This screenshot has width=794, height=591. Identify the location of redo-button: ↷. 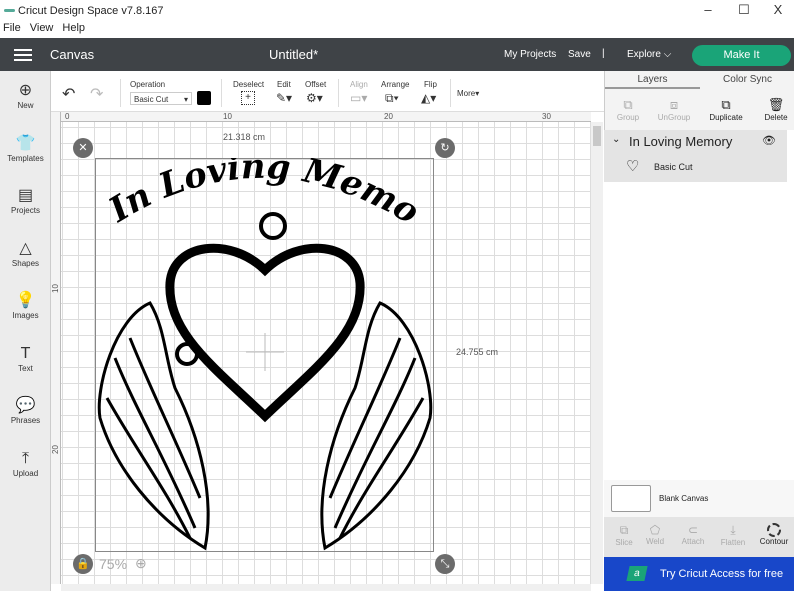
(96, 94).